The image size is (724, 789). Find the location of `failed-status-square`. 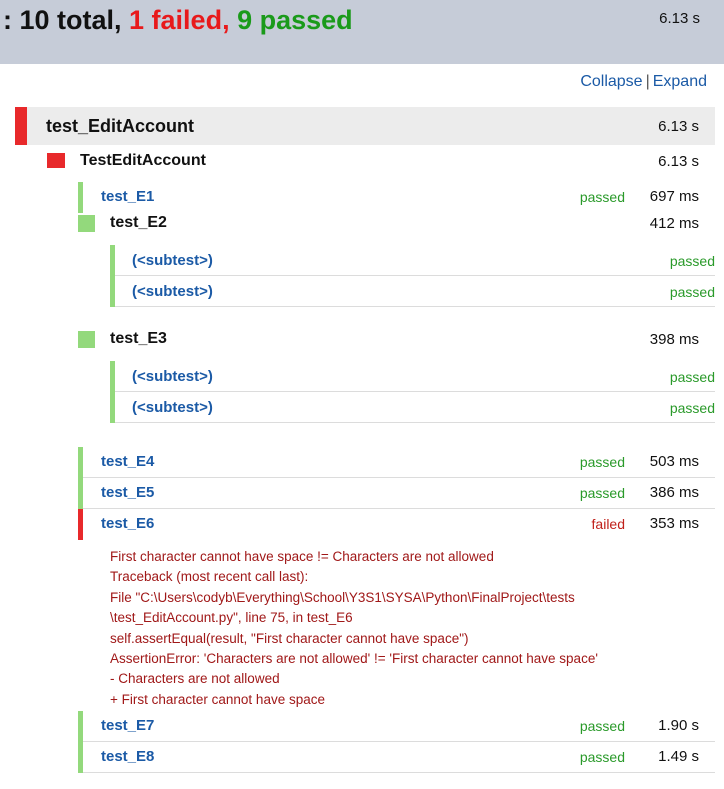

failed-status-square is located at coordinates (56, 160).